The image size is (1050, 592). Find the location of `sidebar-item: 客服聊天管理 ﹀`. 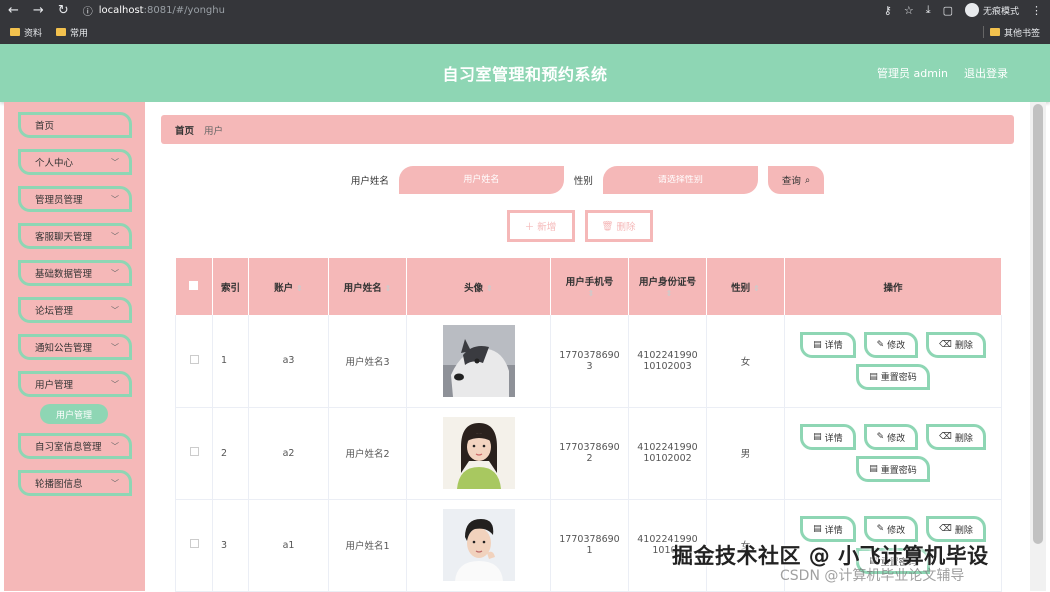

sidebar-item: 客服聊天管理 ﹀ is located at coordinates (75, 236).